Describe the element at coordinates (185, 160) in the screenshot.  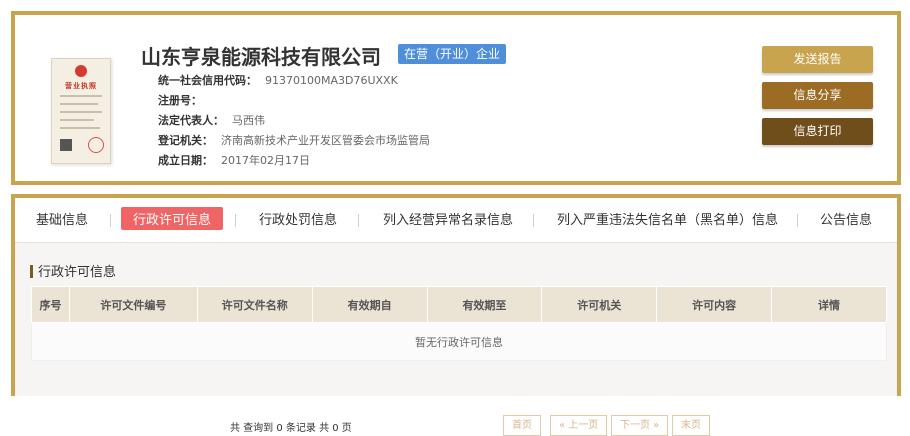
I see `establishment-date-label: 成立日期：` at that location.